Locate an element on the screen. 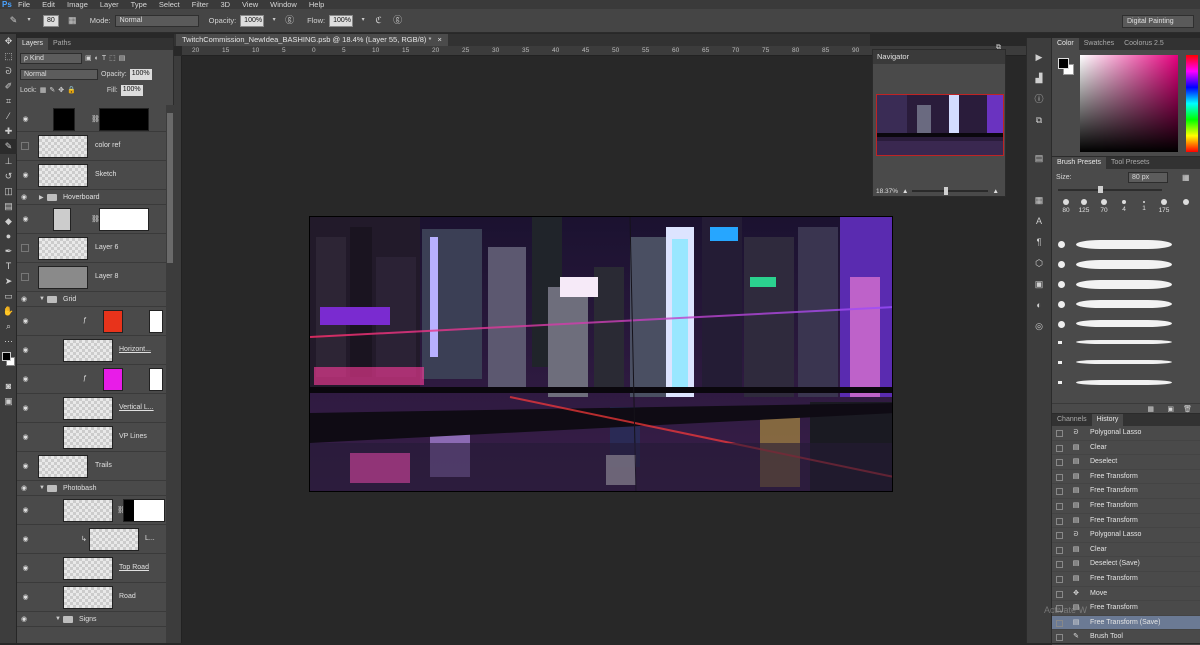 The width and height of the screenshot is (1200, 645). workspace-select: Digital Painting is located at coordinates (1158, 21).